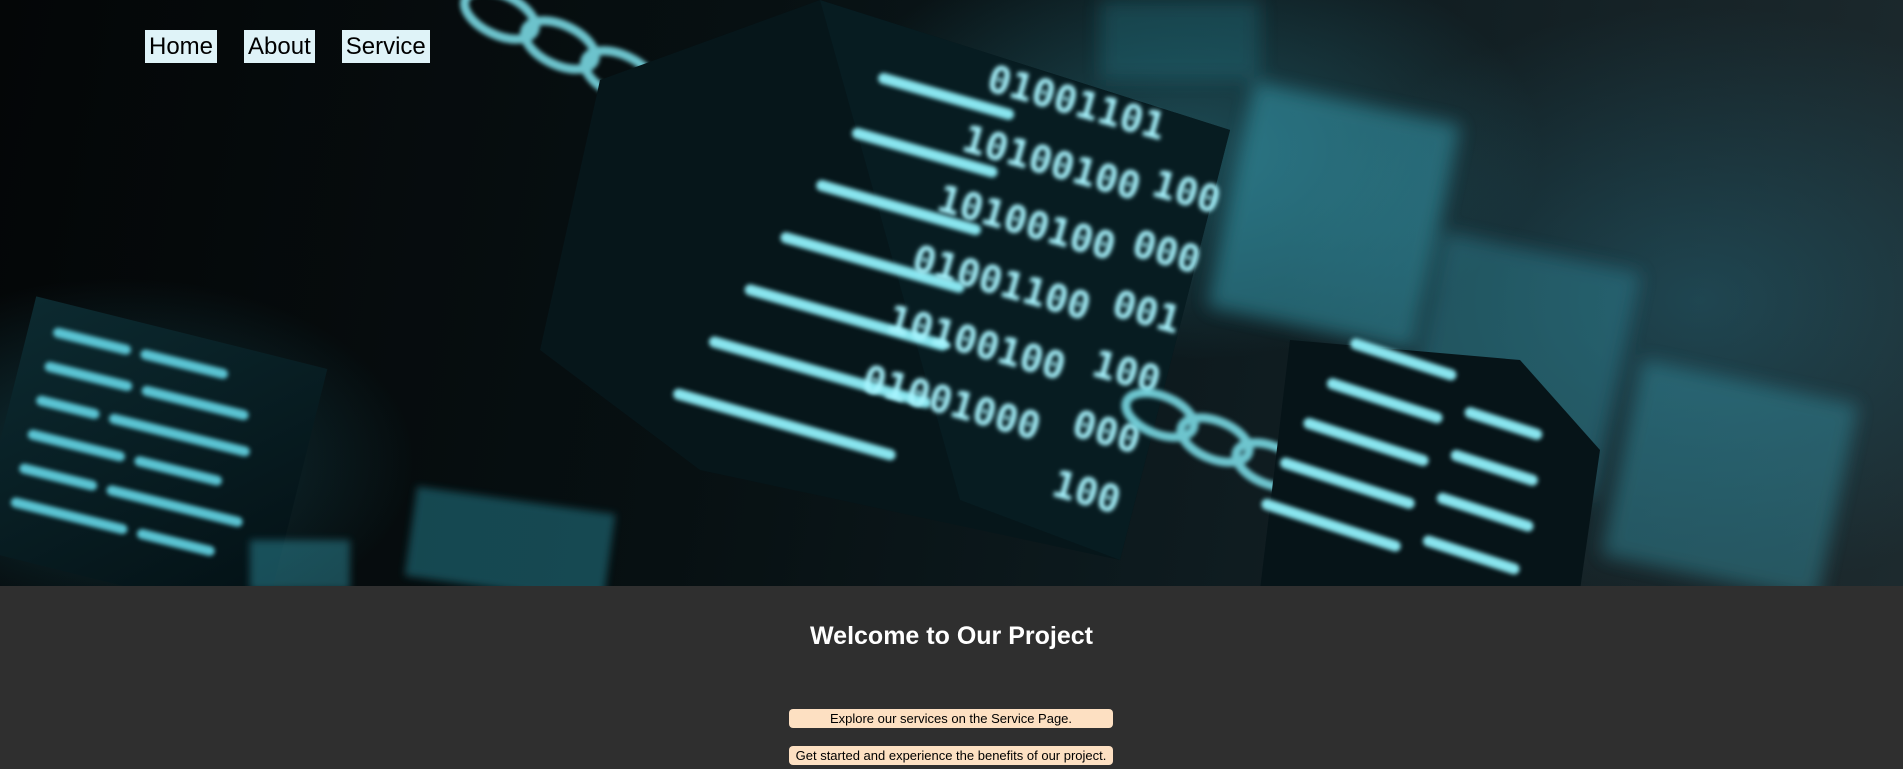  Describe the element at coordinates (279, 46) in the screenshot. I see `nav-about-link: About` at that location.